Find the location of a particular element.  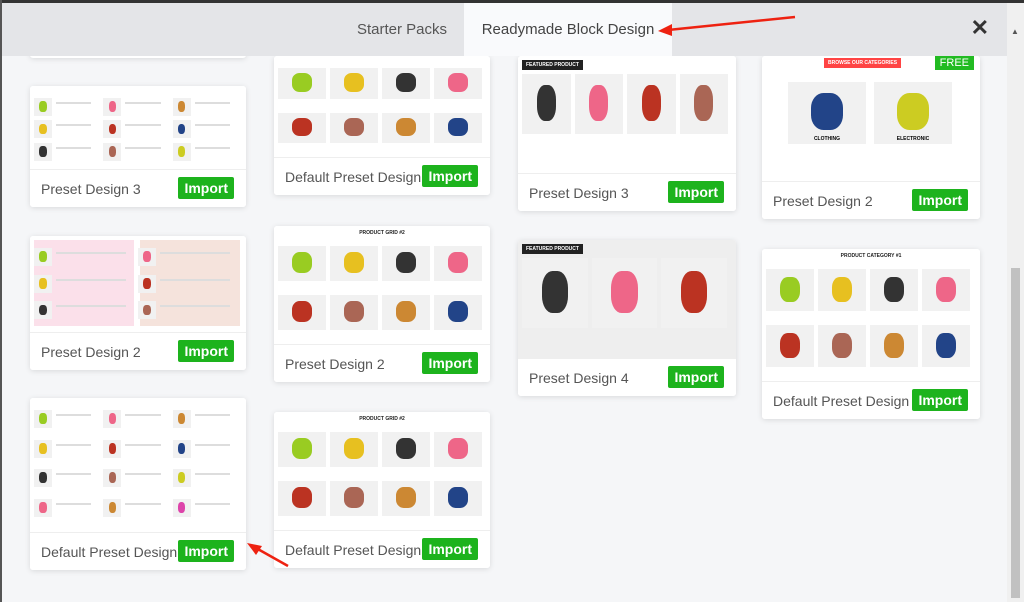

arrow-head-import is located at coordinates (254, 549).